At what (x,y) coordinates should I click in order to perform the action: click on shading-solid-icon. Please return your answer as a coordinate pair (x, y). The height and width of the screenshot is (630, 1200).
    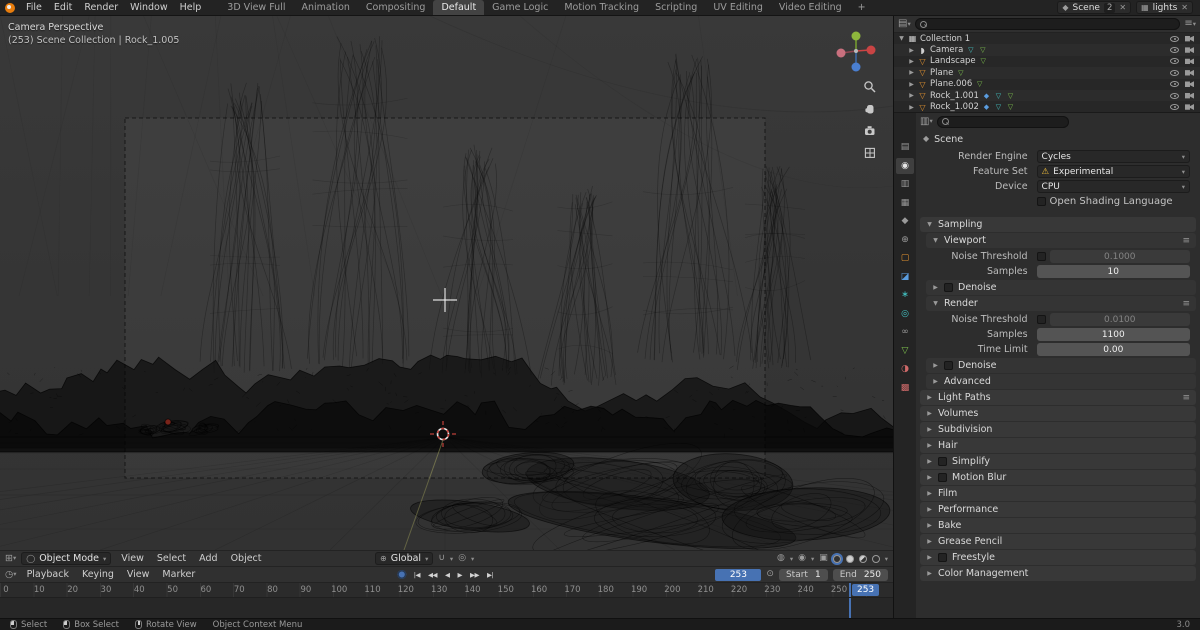
    Looking at the image, I should click on (849, 558).